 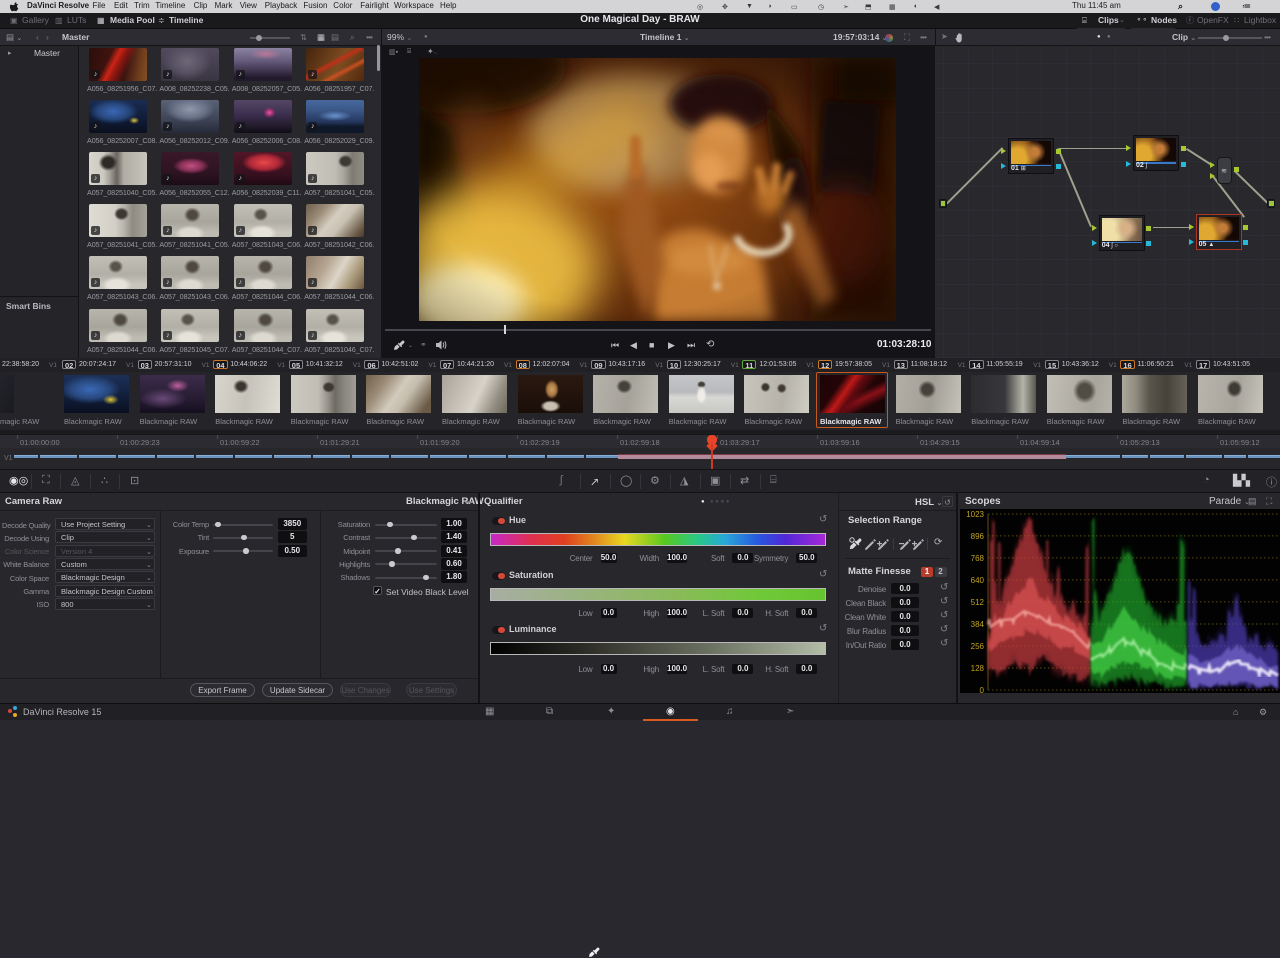 I want to click on svg-text: 256, so click(x=978, y=646).